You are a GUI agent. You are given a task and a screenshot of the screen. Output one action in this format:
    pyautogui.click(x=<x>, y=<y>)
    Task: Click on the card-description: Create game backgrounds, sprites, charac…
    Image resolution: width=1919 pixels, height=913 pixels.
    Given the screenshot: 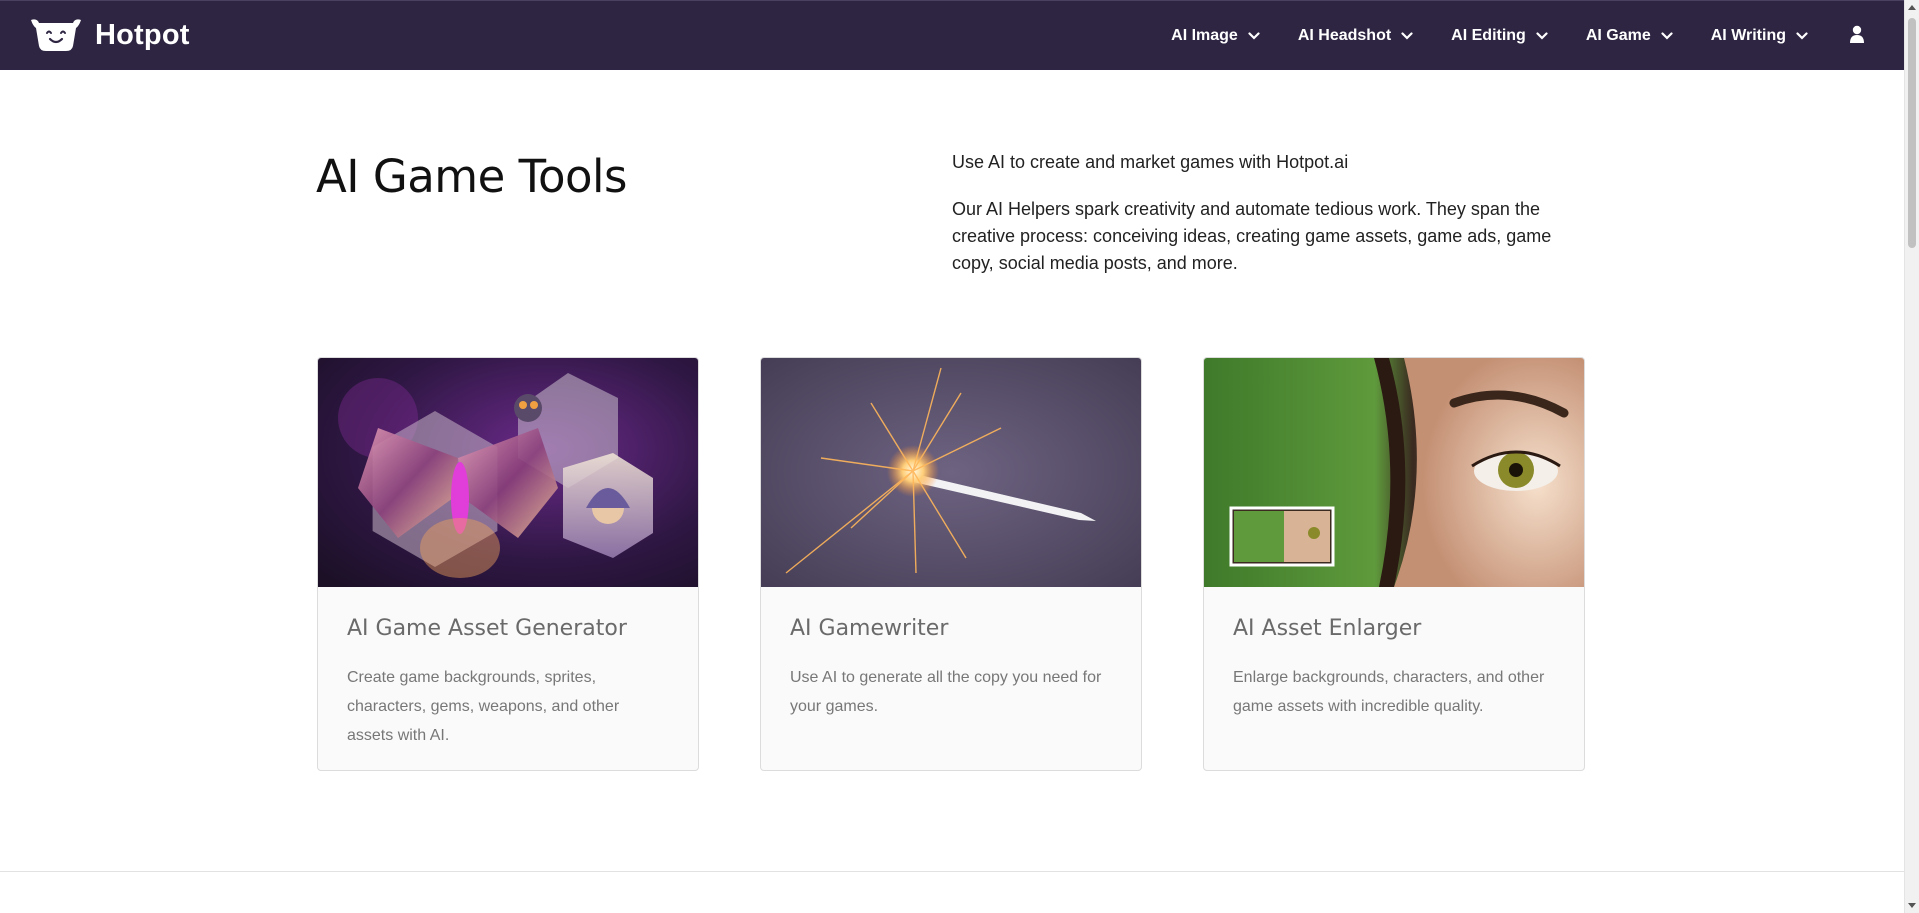 What is the action you would take?
    pyautogui.click(x=483, y=706)
    